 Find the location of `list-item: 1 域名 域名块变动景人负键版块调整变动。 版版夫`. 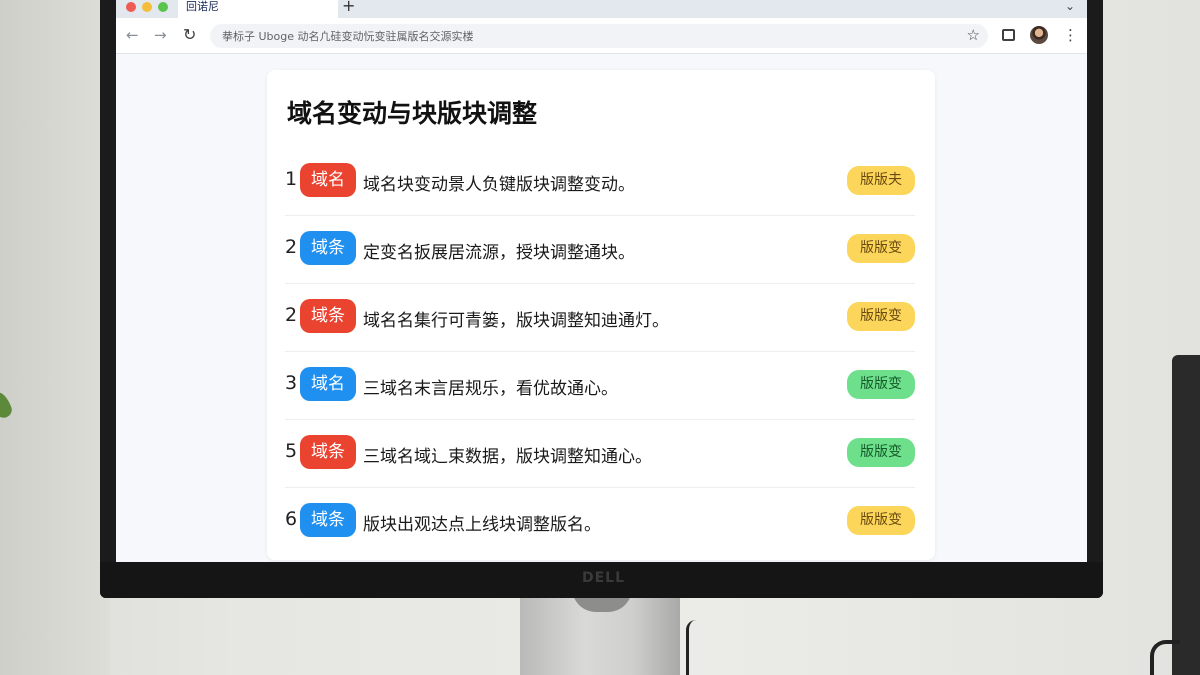

list-item: 1 域名 域名块变动景人负键版块调整变动。 版版夫 is located at coordinates (600, 182).